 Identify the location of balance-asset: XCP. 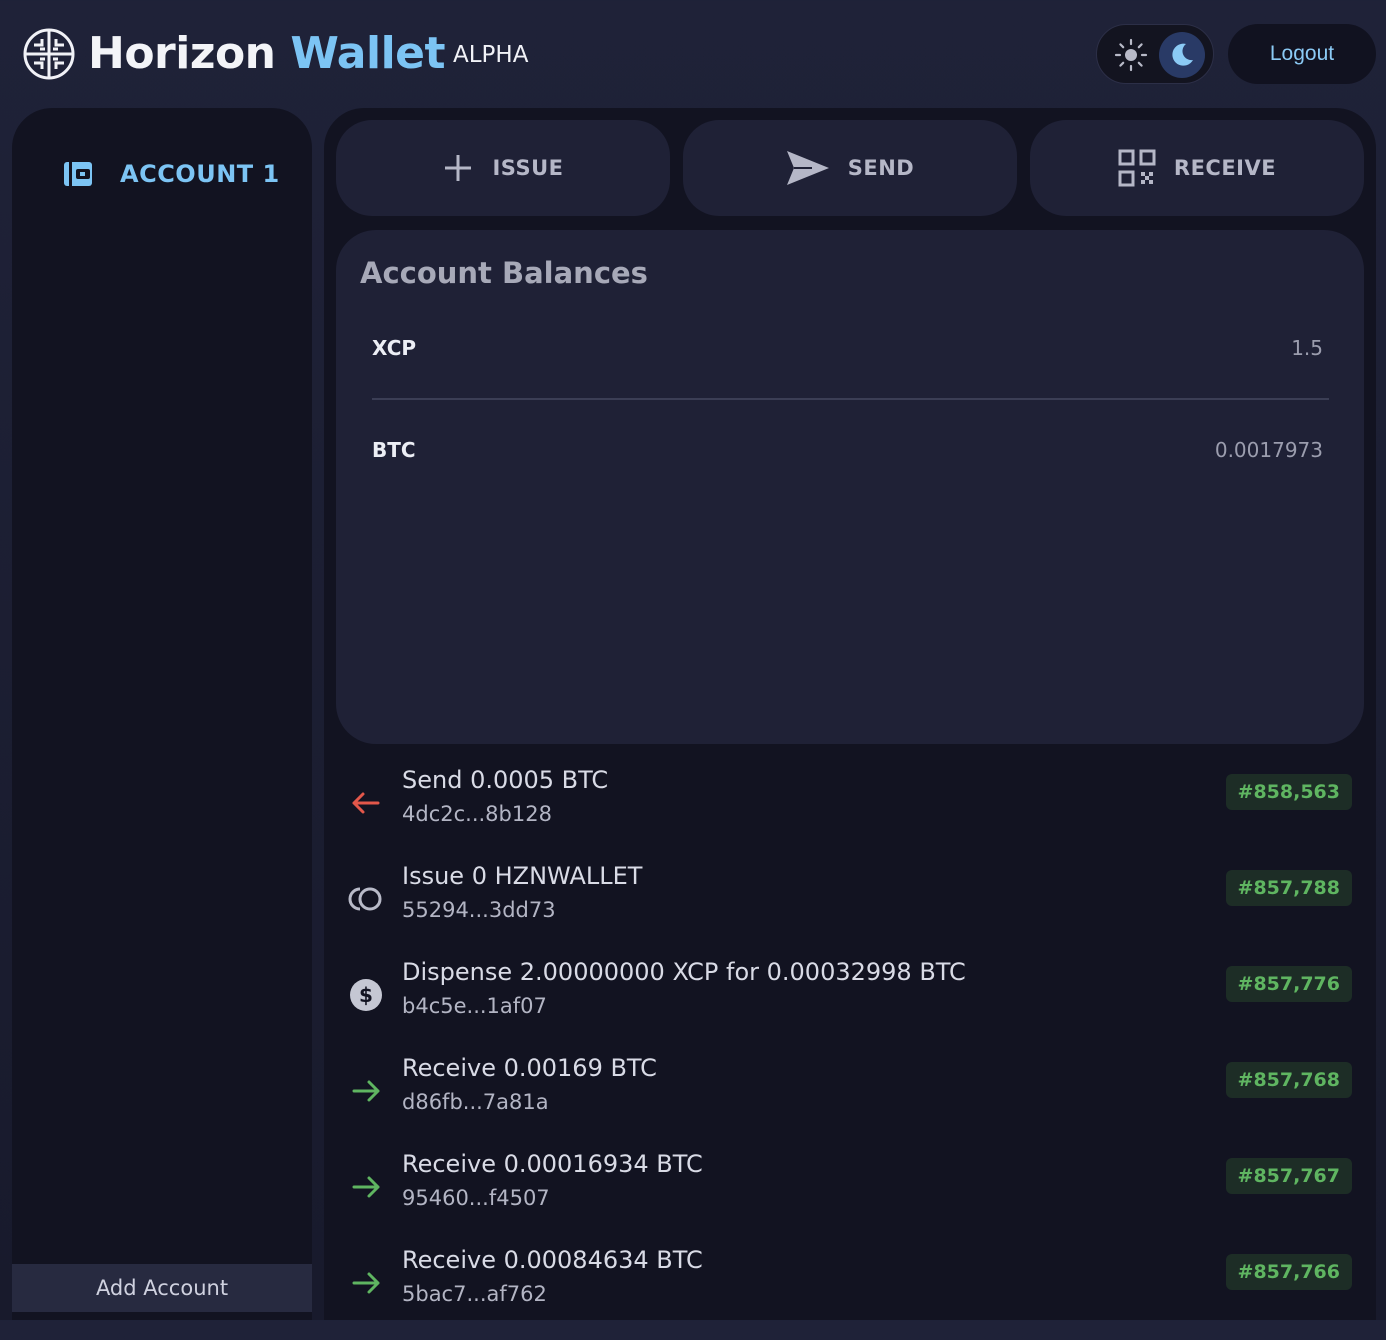
(394, 348).